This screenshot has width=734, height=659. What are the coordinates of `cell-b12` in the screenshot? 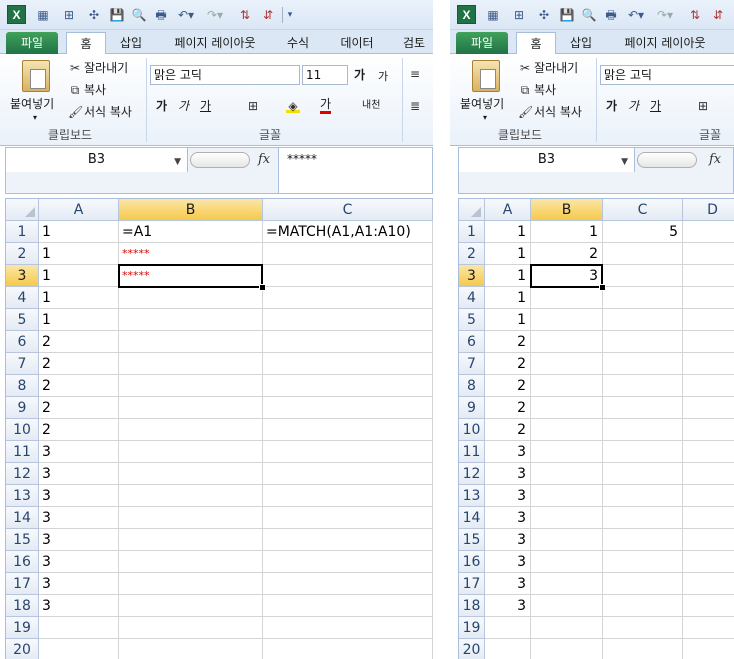 It's located at (567, 474).